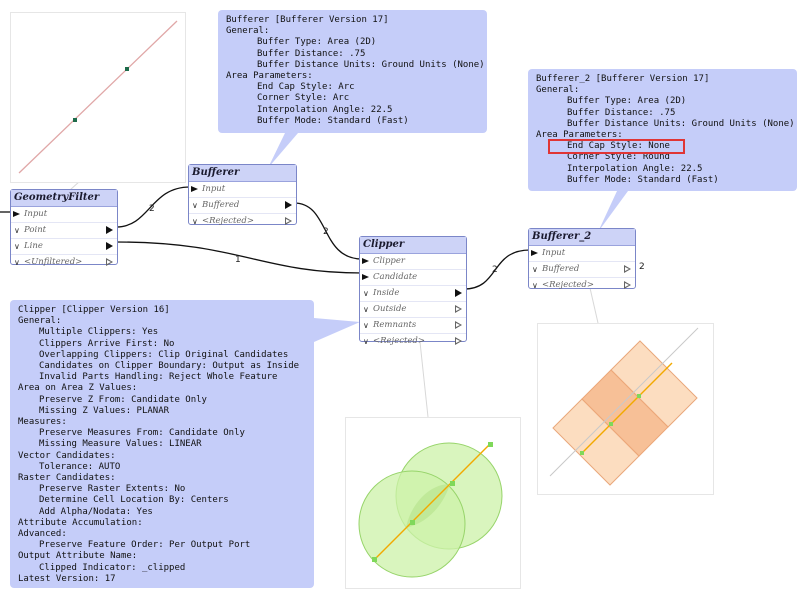  I want to click on annotation-line: End Cap Style: Arc, so click(306, 87).